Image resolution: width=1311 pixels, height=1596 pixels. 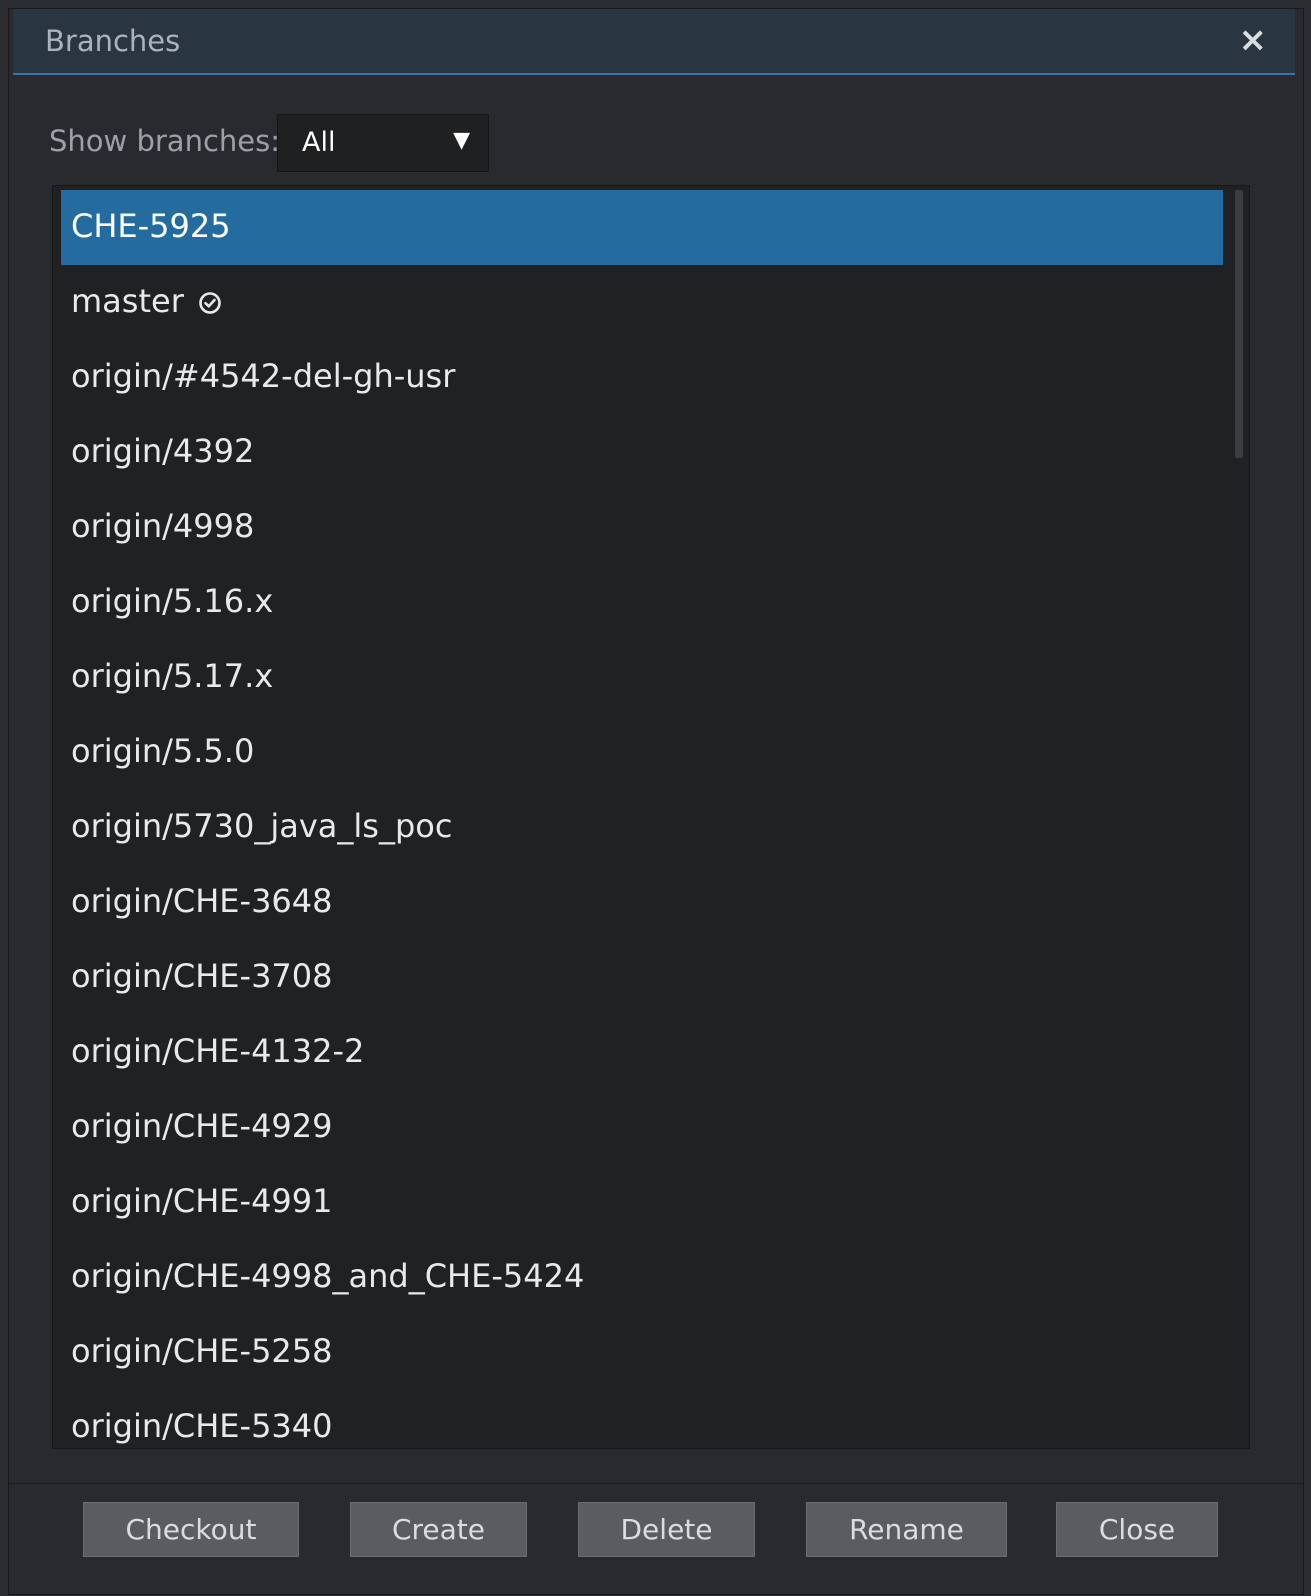 What do you see at coordinates (642, 602) in the screenshot?
I see `branch-item: origin/5.16.x` at bounding box center [642, 602].